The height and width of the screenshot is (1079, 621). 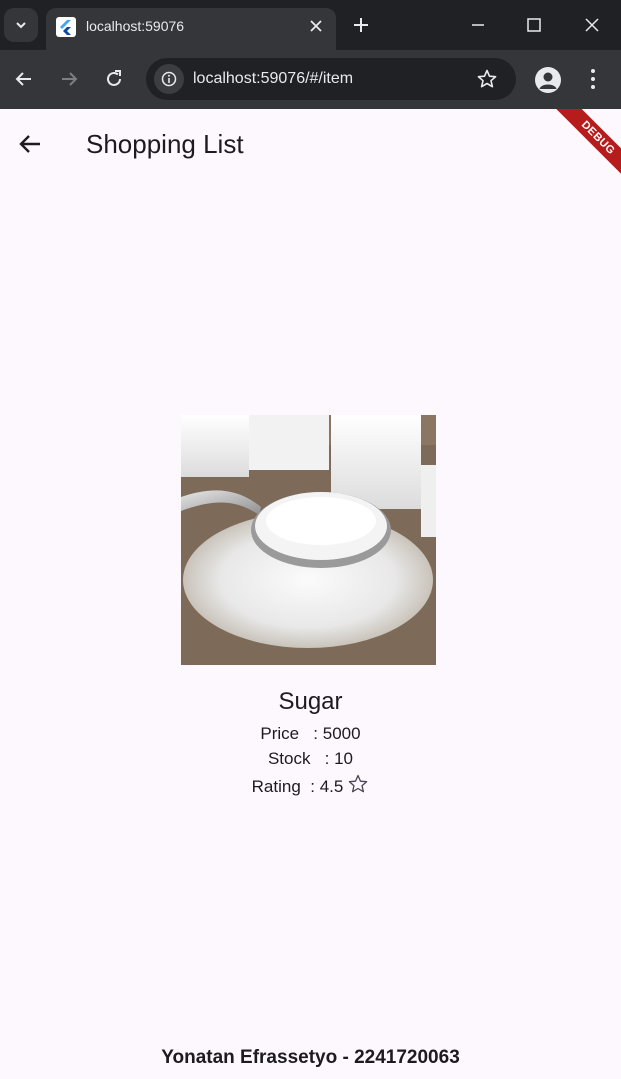 I want to click on info-icon, so click(x=169, y=79).